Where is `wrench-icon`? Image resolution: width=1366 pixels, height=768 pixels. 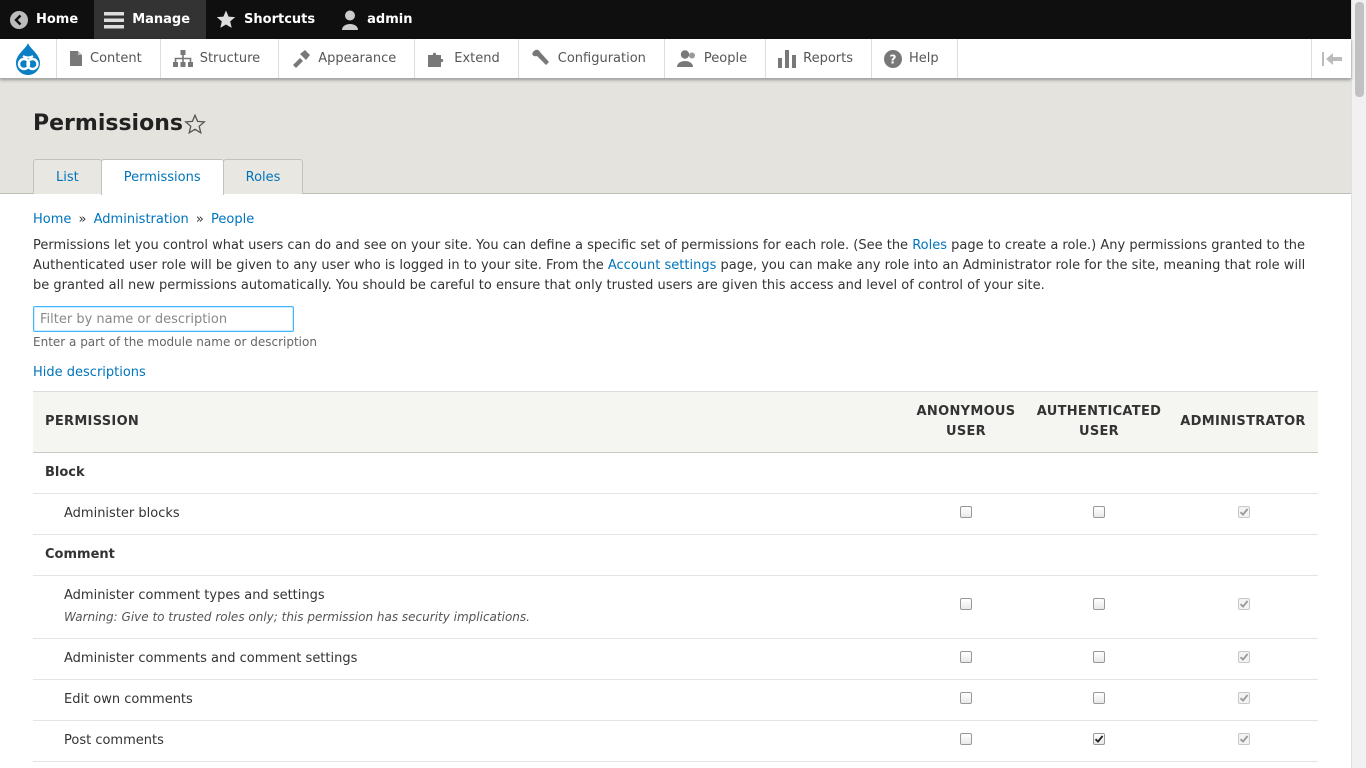
wrench-icon is located at coordinates (540, 57).